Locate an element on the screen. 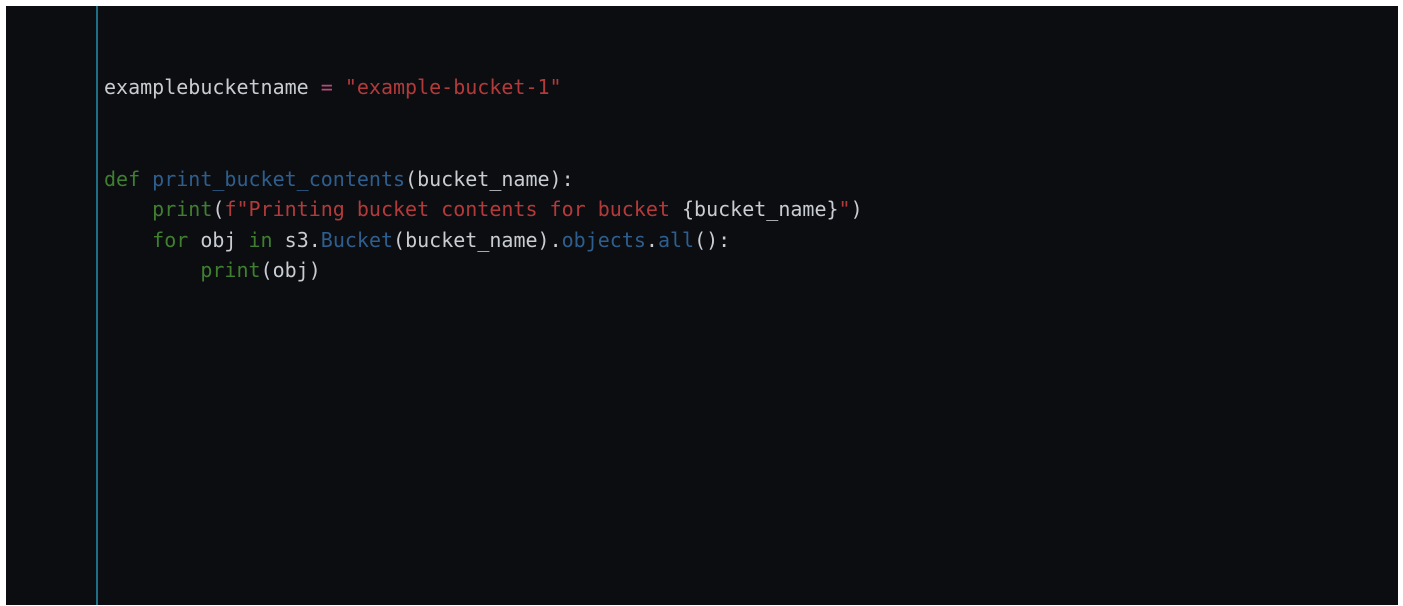  code-token-attr: all is located at coordinates (676, 239).